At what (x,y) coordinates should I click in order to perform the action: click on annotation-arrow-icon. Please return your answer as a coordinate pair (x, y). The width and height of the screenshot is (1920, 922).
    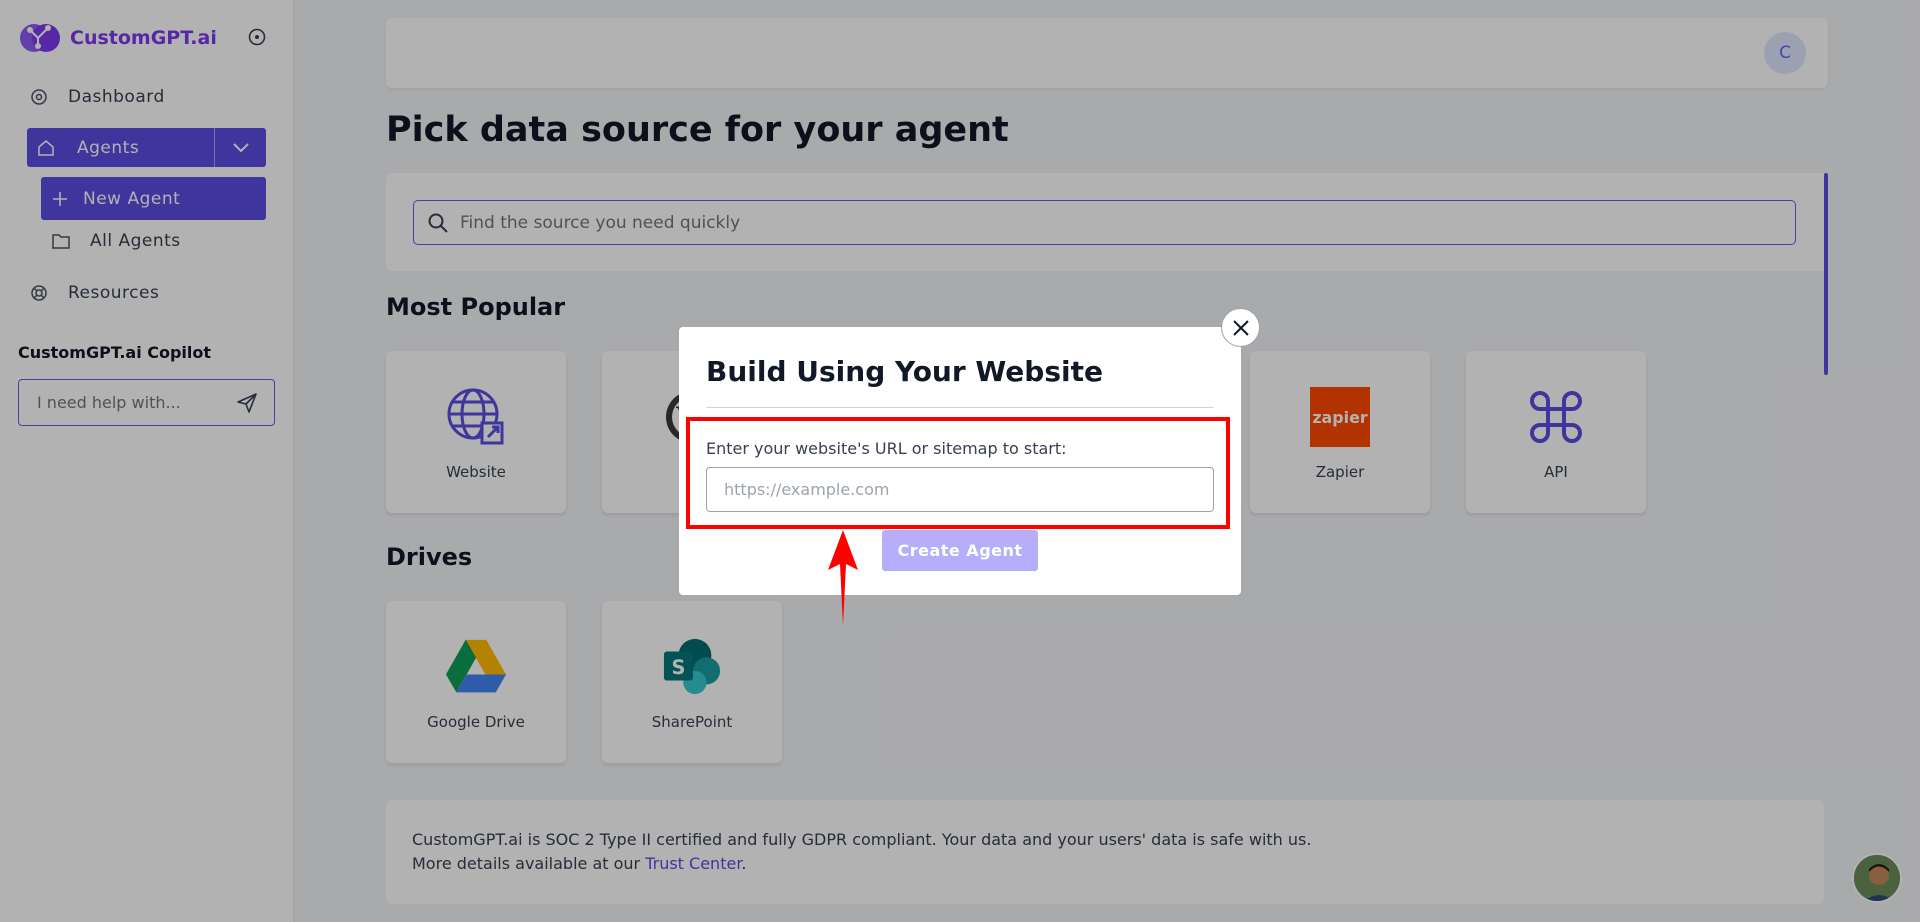
    Looking at the image, I should click on (843, 578).